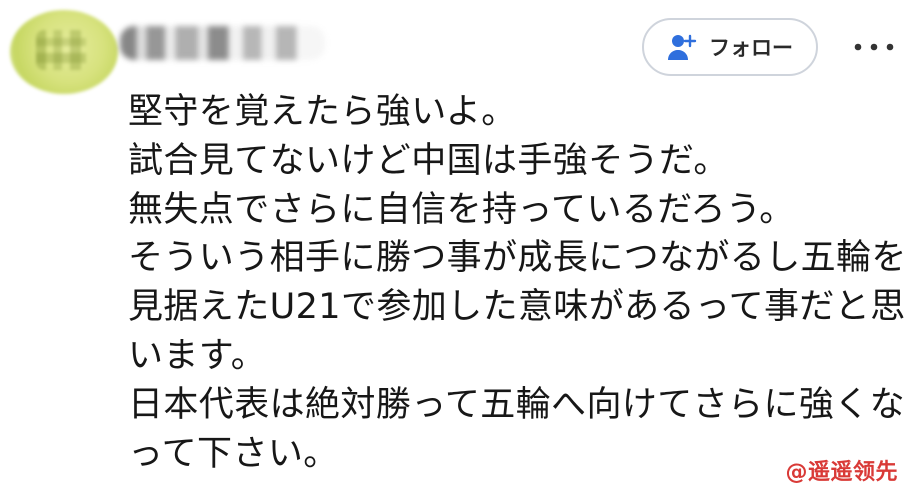 The height and width of the screenshot is (500, 920). What do you see at coordinates (222, 43) in the screenshot?
I see `username-redacted` at bounding box center [222, 43].